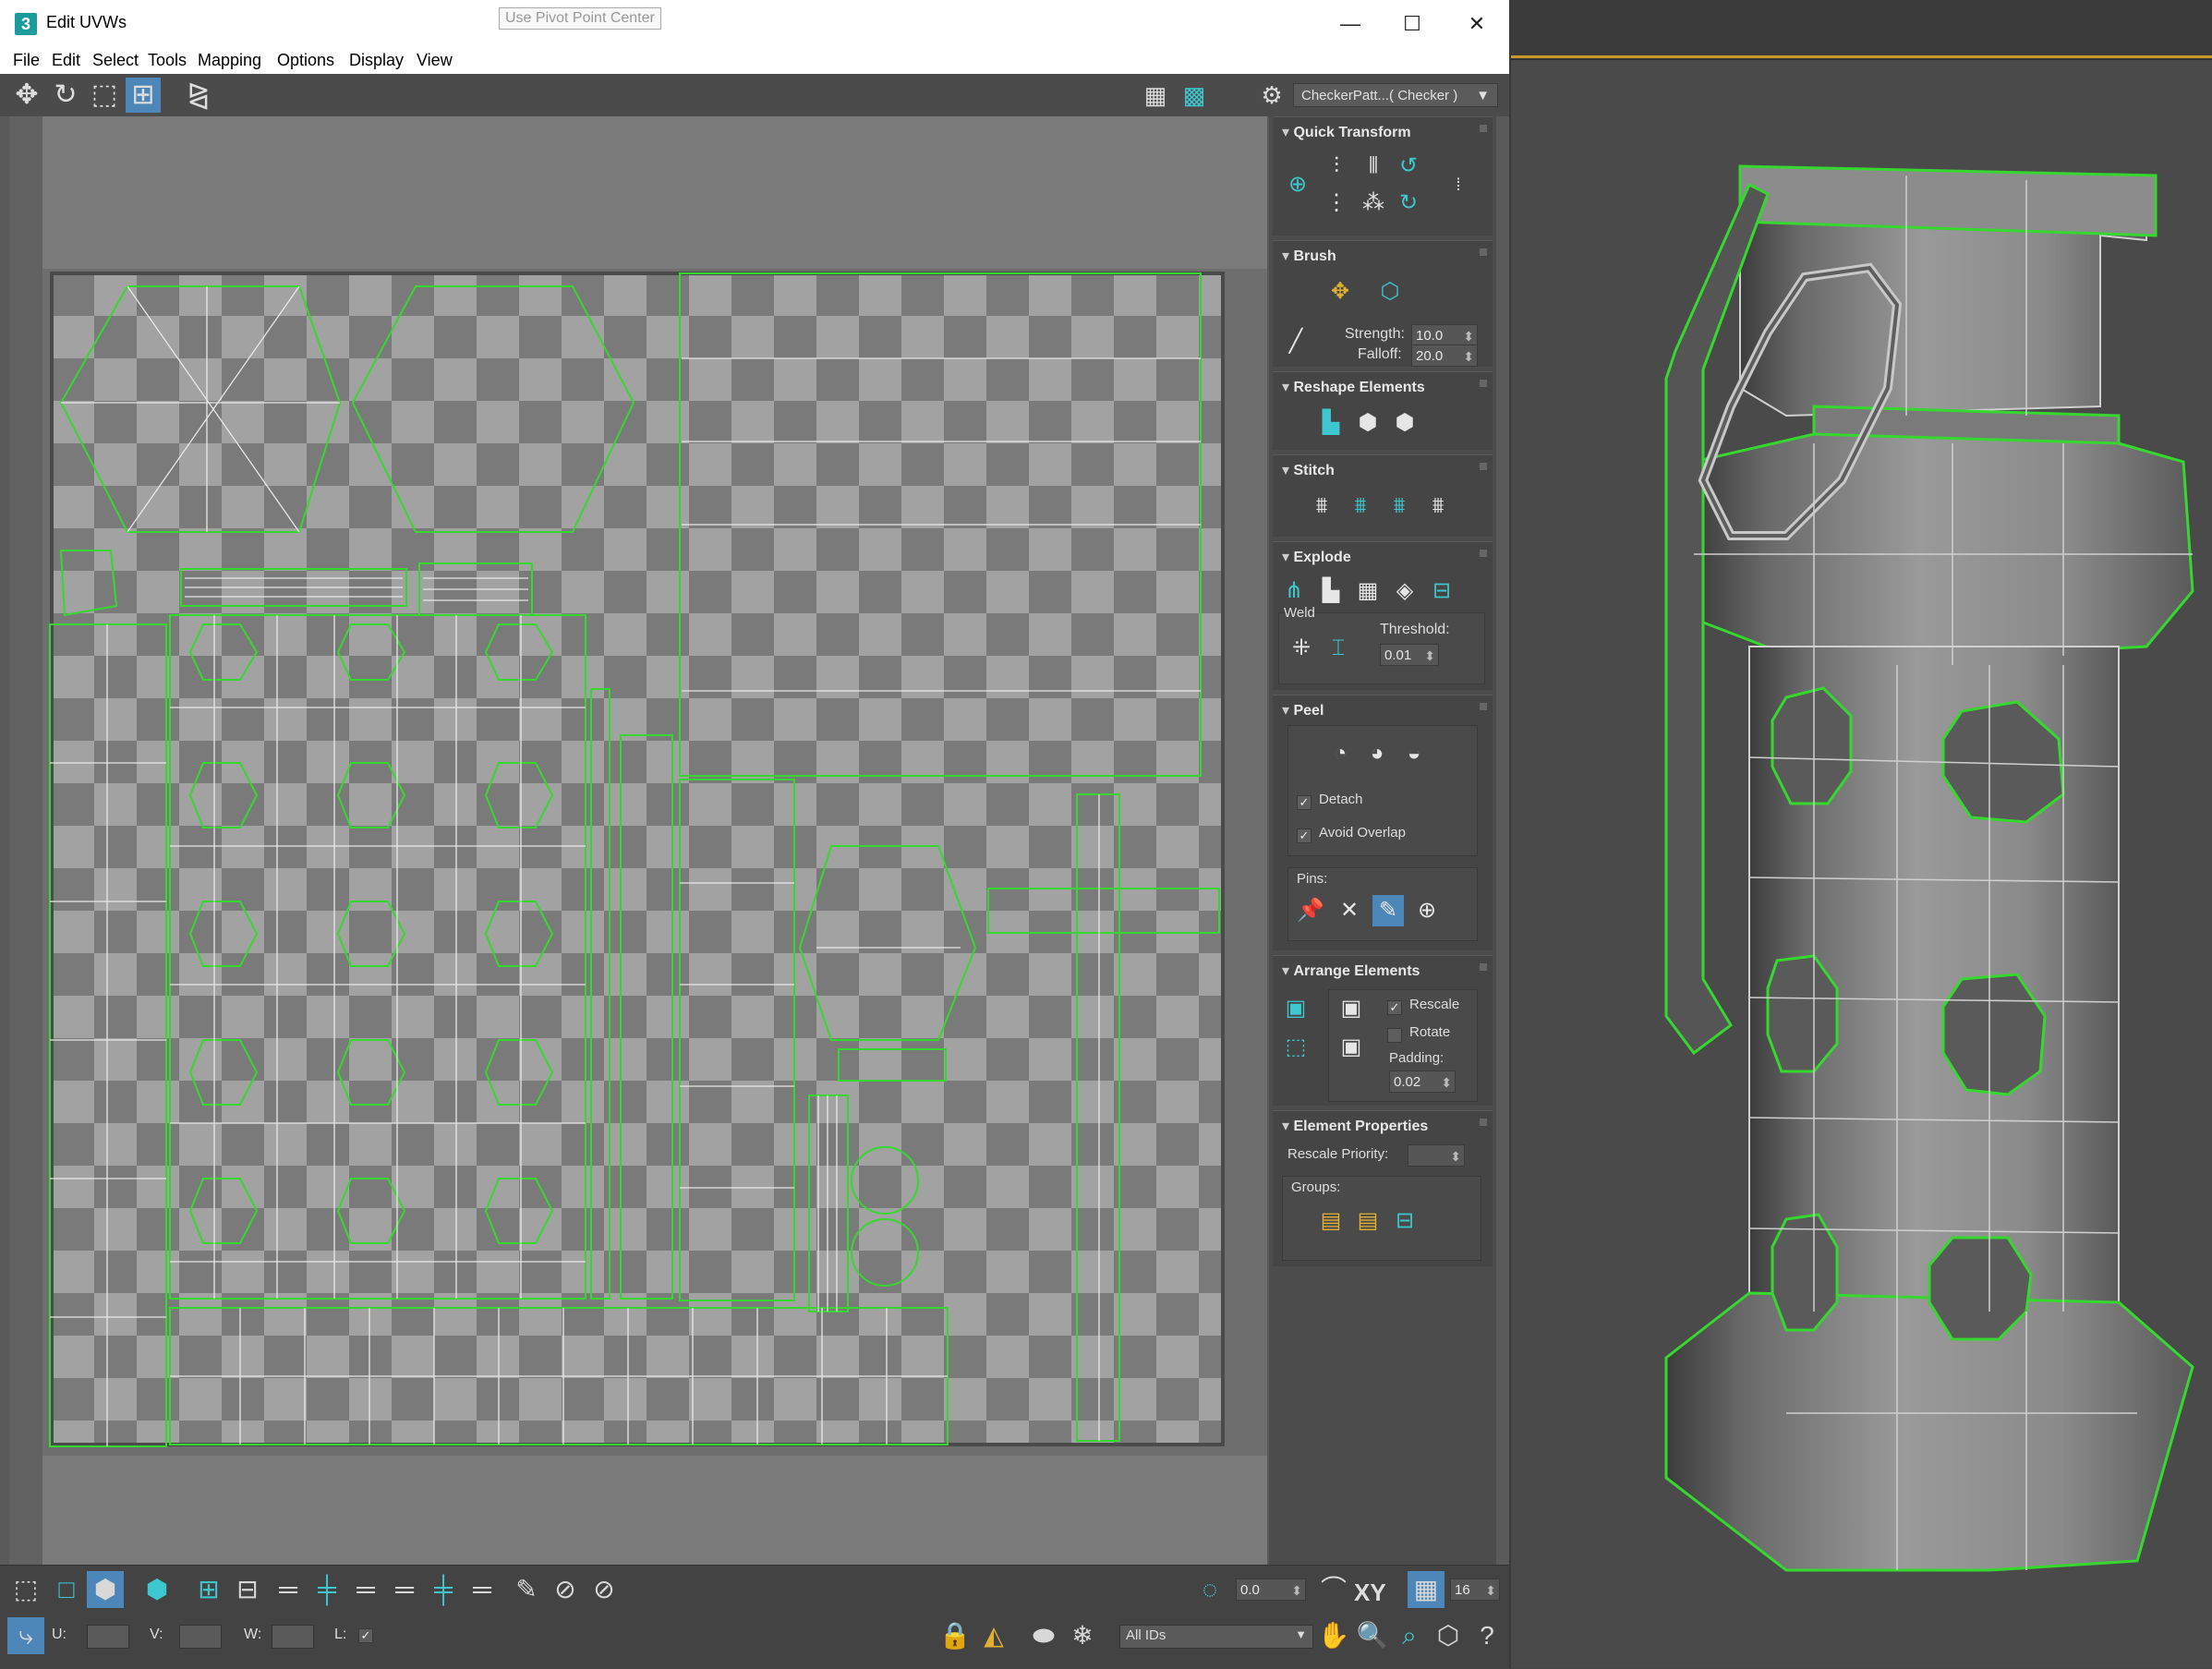 This screenshot has width=2212, height=1669. I want to click on relax-settings-icon: ⬢, so click(1404, 423).